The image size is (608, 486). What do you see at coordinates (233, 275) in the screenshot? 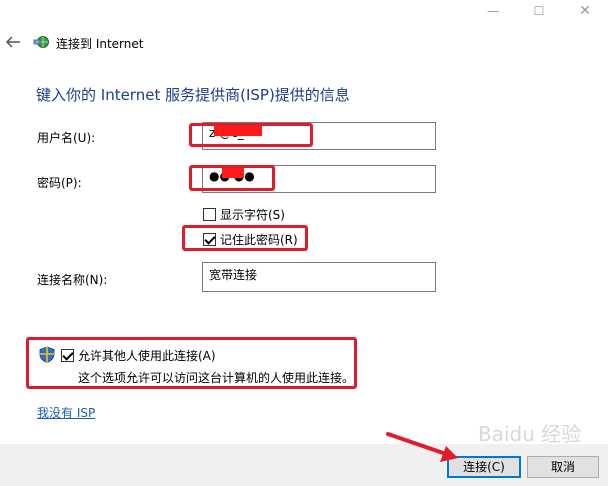
I see `connection-name-value: 宽带连接` at bounding box center [233, 275].